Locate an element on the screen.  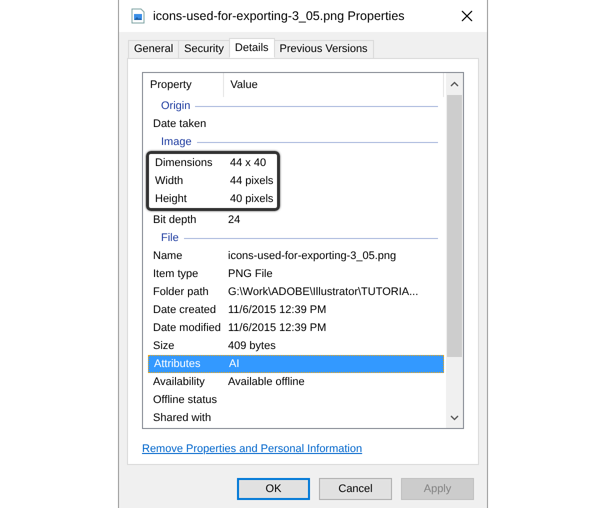
property-name: Date created is located at coordinates (184, 310).